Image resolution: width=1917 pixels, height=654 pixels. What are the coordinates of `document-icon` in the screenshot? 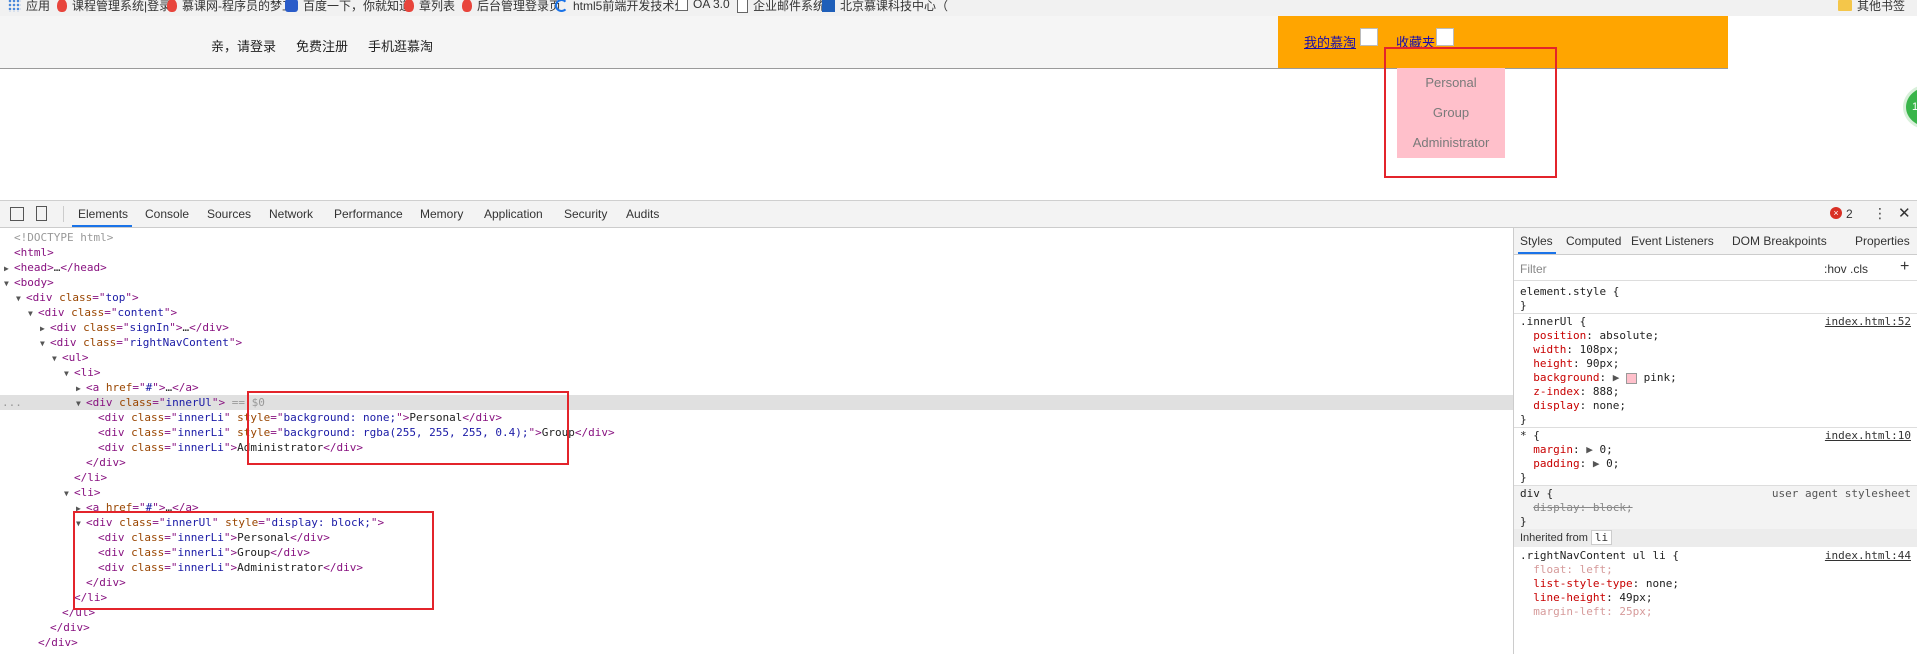 It's located at (742, 6).